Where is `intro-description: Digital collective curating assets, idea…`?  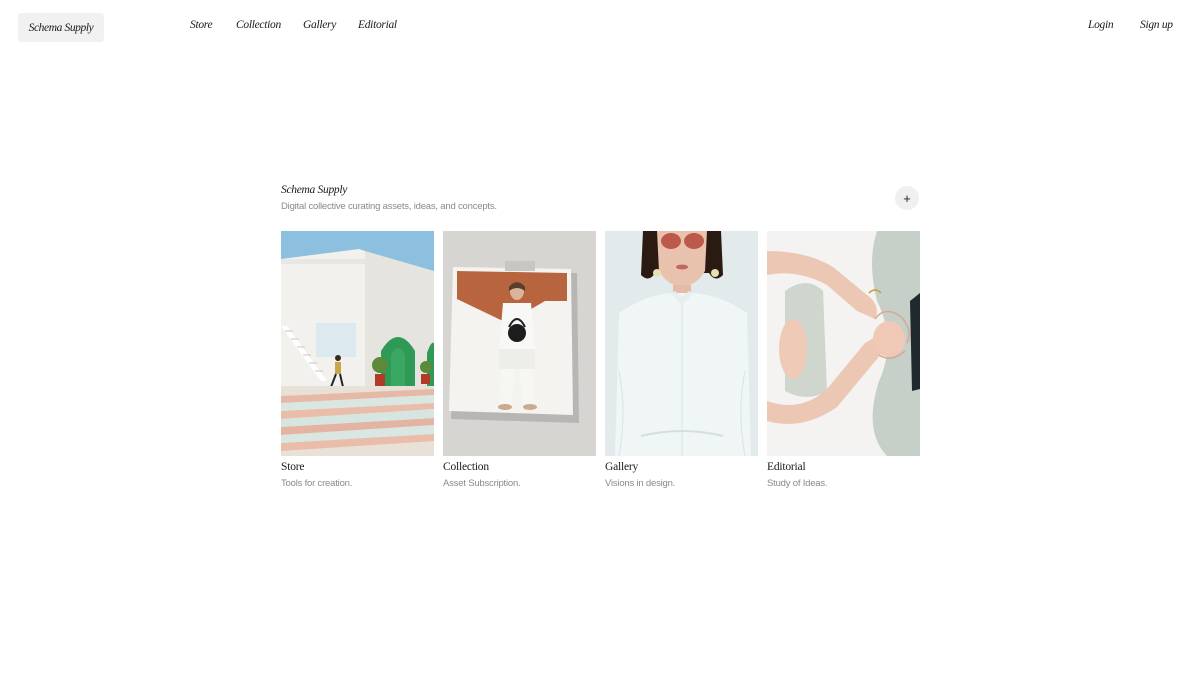 intro-description: Digital collective curating assets, idea… is located at coordinates (389, 206).